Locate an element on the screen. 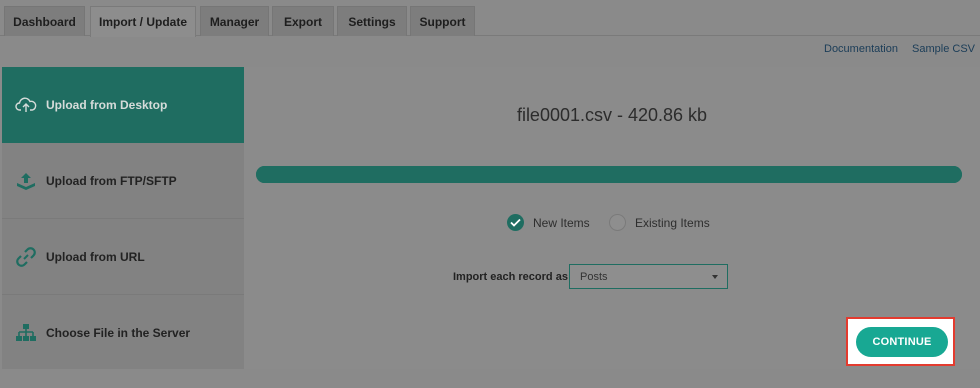 This screenshot has width=980, height=388. tab-settings: Settings is located at coordinates (372, 21).